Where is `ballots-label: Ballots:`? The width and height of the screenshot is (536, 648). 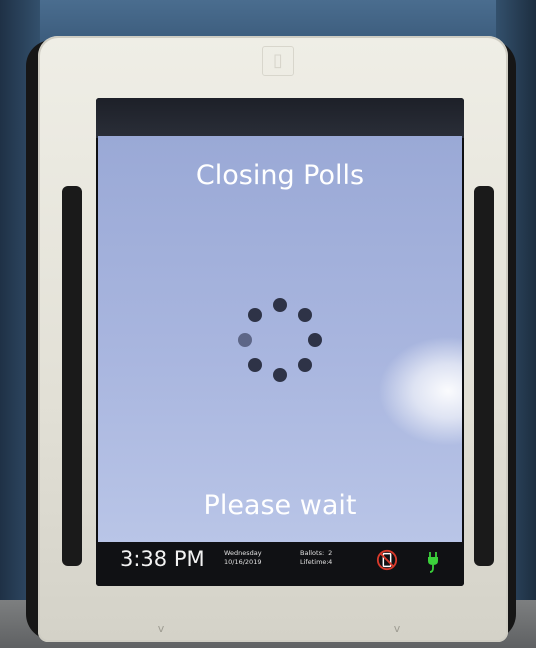
ballots-label: Ballots: is located at coordinates (312, 553).